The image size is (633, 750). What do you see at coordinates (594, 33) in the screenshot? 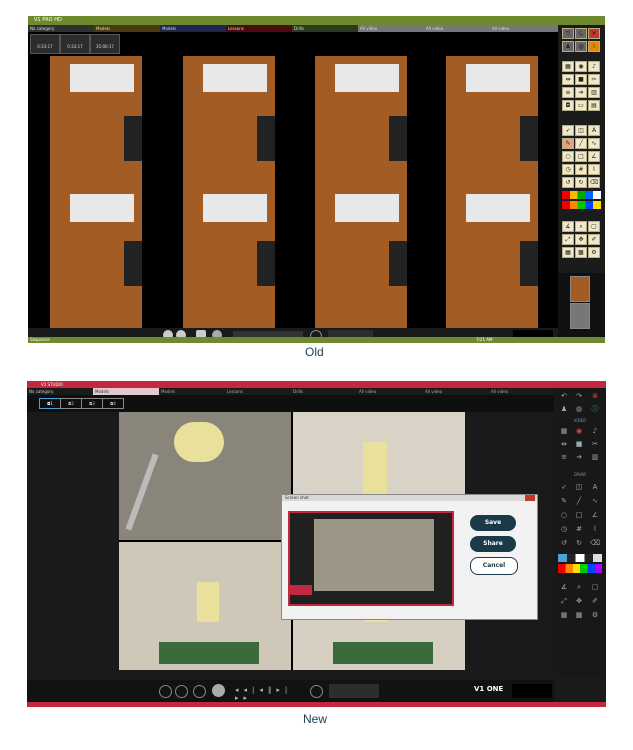
I see `close-icon: ✕` at bounding box center [594, 33].